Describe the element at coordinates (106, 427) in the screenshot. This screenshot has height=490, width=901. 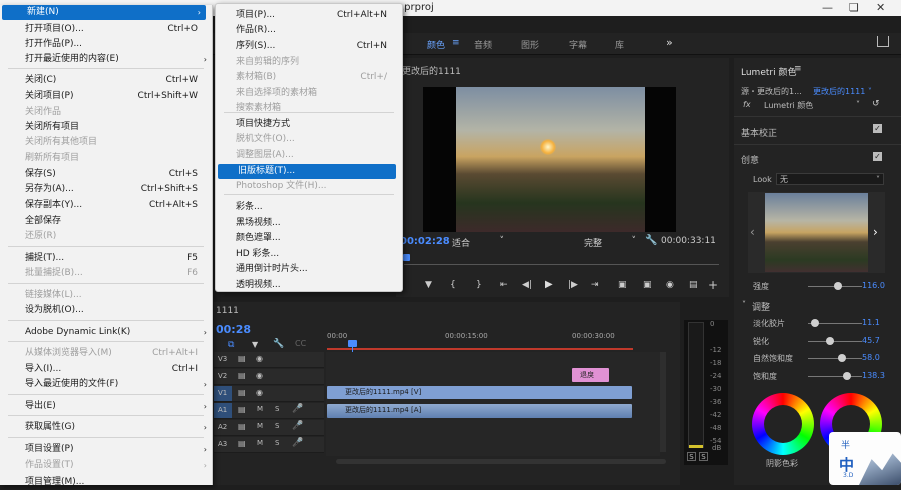
I see `file-menu-item: 获取属性(G) ›` at that location.